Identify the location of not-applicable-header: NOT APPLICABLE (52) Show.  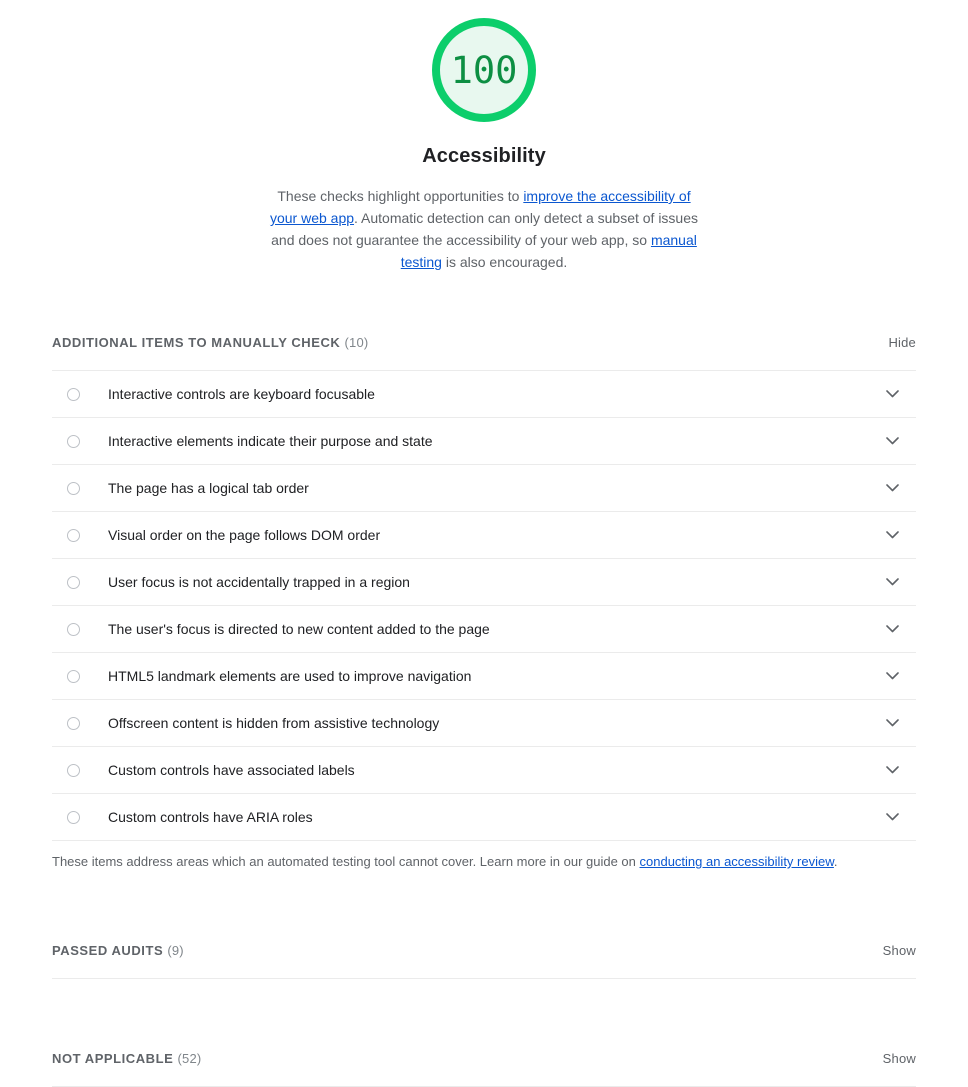
(484, 1063).